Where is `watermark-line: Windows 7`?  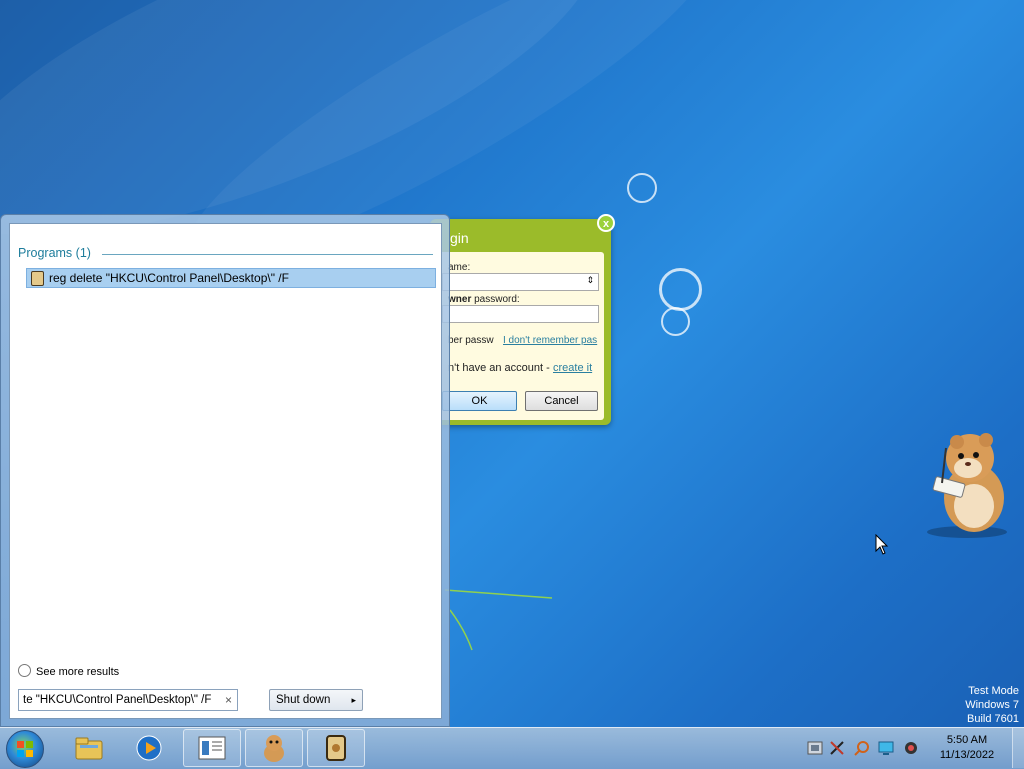
watermark-line: Windows 7 is located at coordinates (992, 705).